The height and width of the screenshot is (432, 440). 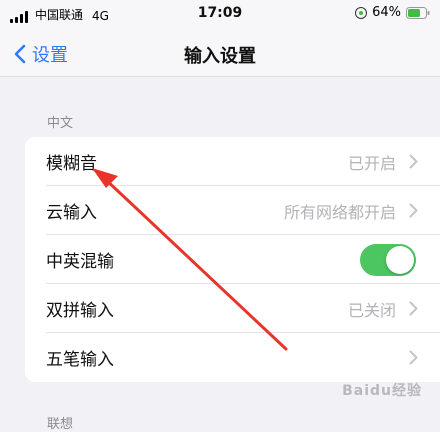 I want to click on row-value: 所有网络都开启, so click(x=339, y=212).